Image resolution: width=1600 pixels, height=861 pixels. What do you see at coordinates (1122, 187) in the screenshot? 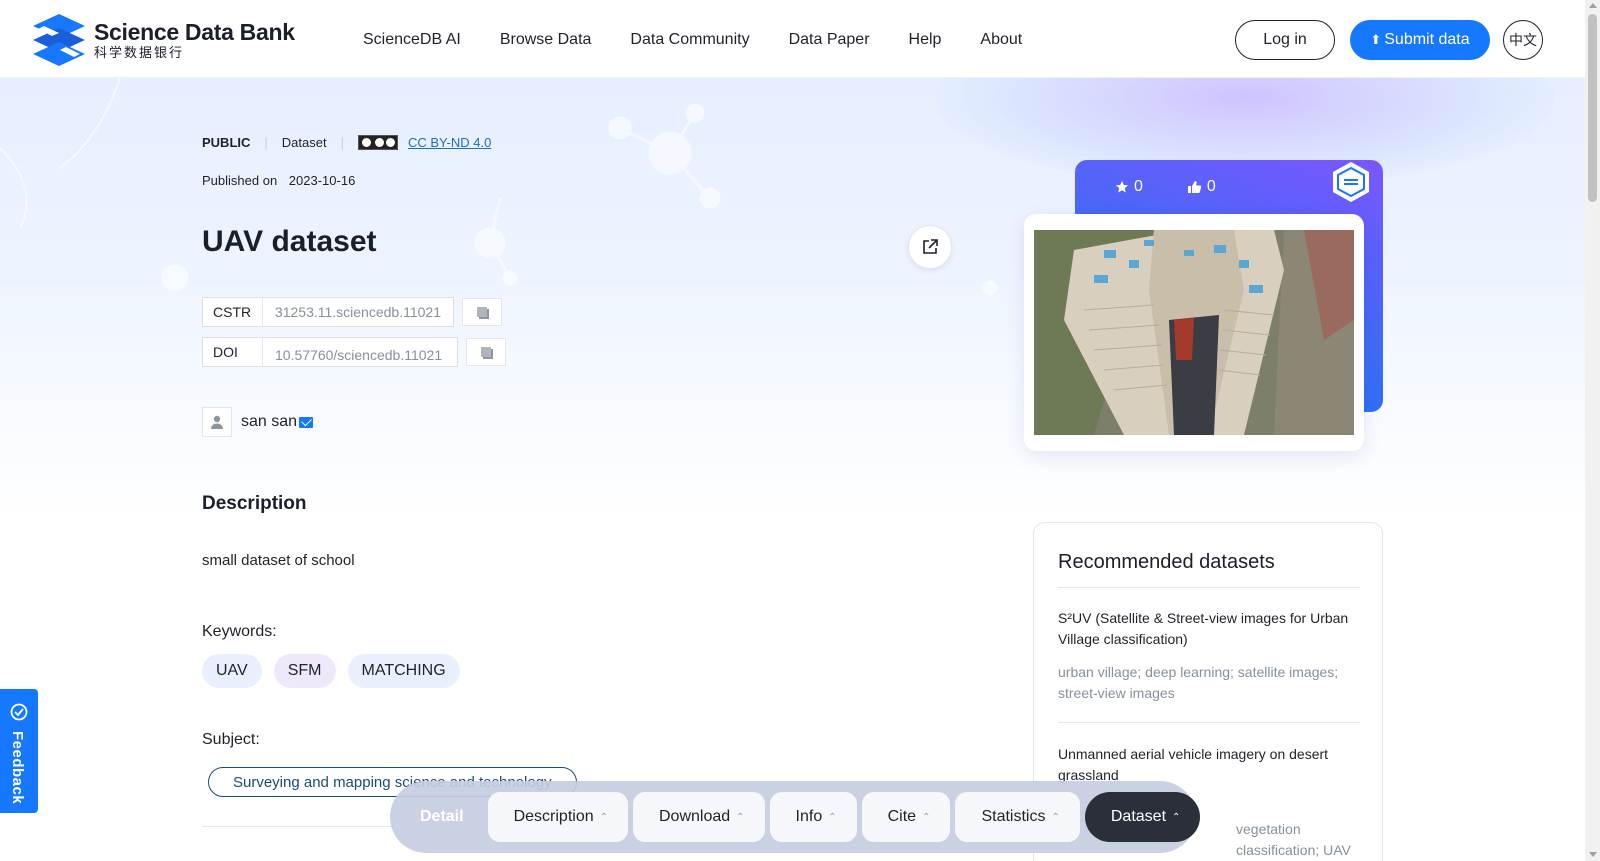
I see `star-icon` at bounding box center [1122, 187].